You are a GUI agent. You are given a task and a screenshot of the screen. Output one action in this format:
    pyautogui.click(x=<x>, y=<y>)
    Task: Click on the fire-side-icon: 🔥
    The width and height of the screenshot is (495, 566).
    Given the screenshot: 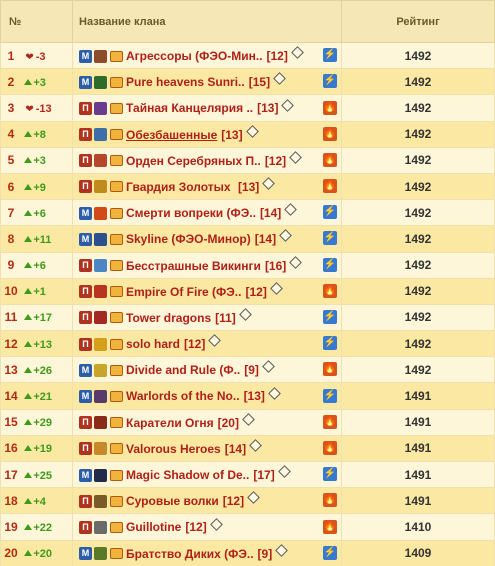 What is the action you would take?
    pyautogui.click(x=330, y=447)
    